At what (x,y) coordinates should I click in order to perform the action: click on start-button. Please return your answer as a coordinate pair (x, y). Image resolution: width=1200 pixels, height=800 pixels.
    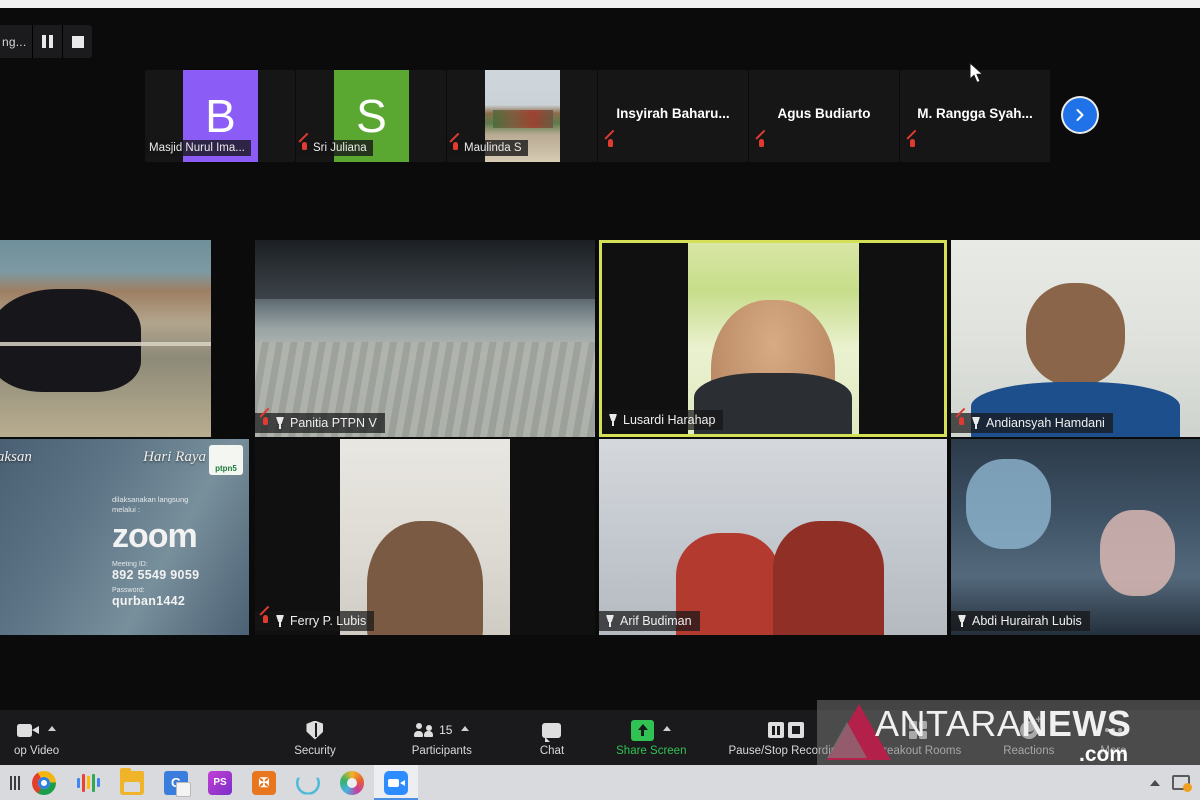
    Looking at the image, I should click on (11, 782).